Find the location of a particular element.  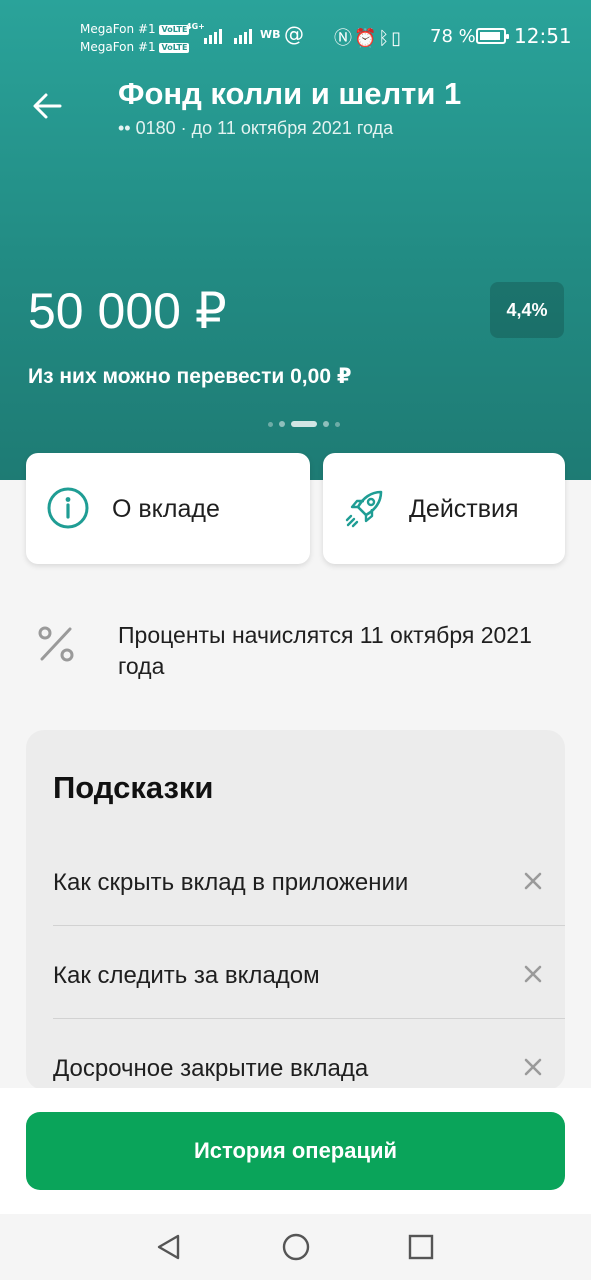

about-deposit-card: О вкладе is located at coordinates (168, 508).